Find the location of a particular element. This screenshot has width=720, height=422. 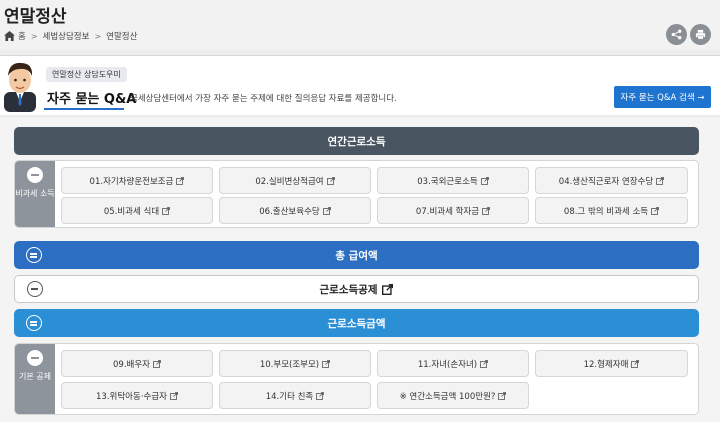

basic-item-label: 14.기타 친족 is located at coordinates (289, 396).